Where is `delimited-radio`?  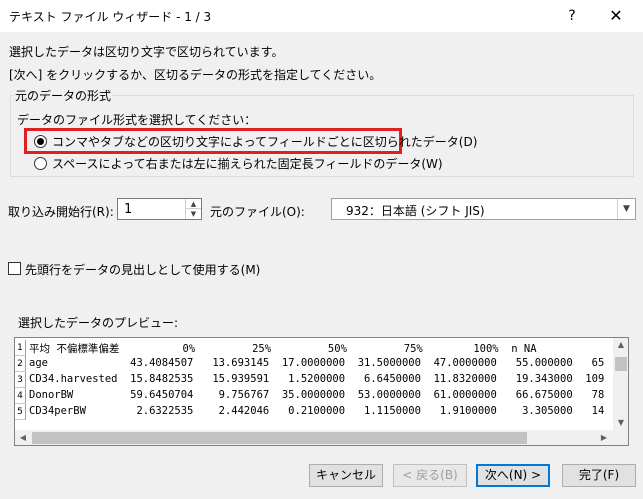 delimited-radio is located at coordinates (40, 141).